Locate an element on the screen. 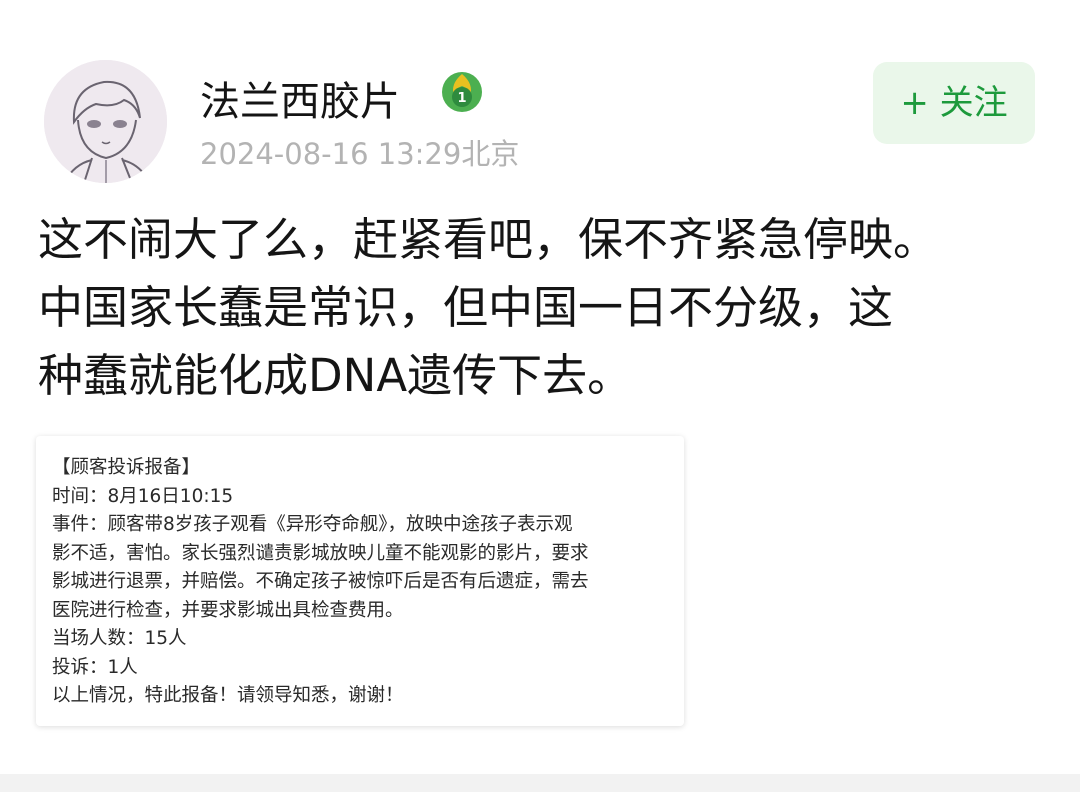  level-number: 1 is located at coordinates (461, 98).